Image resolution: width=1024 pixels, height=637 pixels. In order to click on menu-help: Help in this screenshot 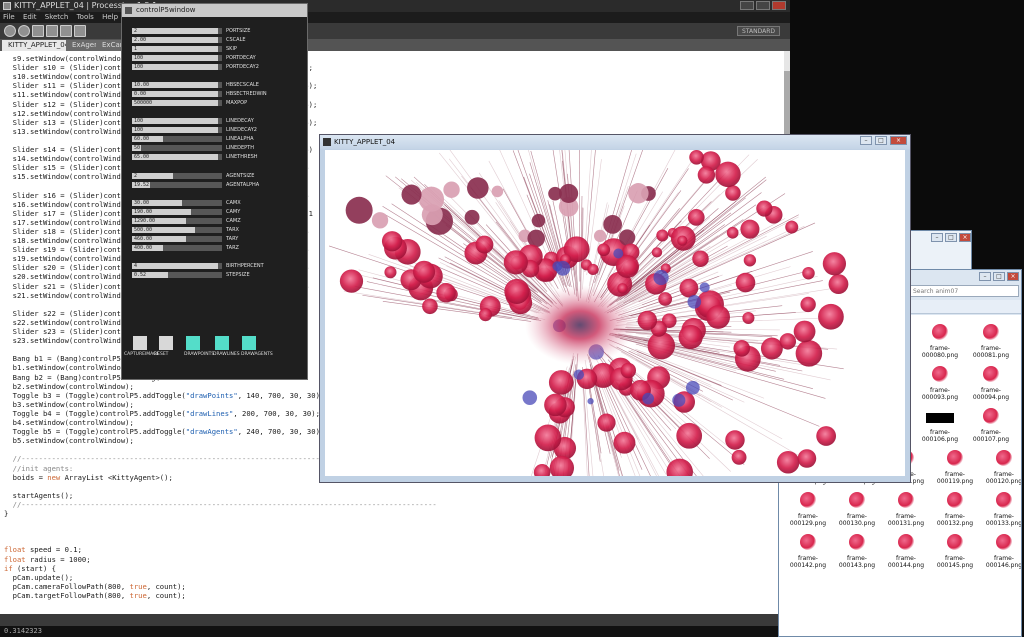, I will do `click(110, 17)`.